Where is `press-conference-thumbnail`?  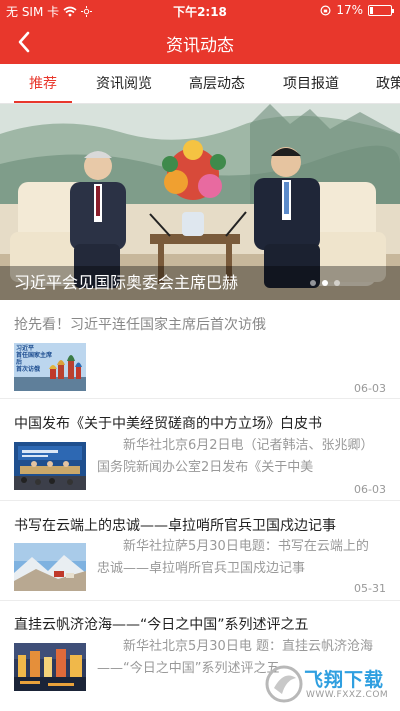
press-conference-thumbnail is located at coordinates (50, 466).